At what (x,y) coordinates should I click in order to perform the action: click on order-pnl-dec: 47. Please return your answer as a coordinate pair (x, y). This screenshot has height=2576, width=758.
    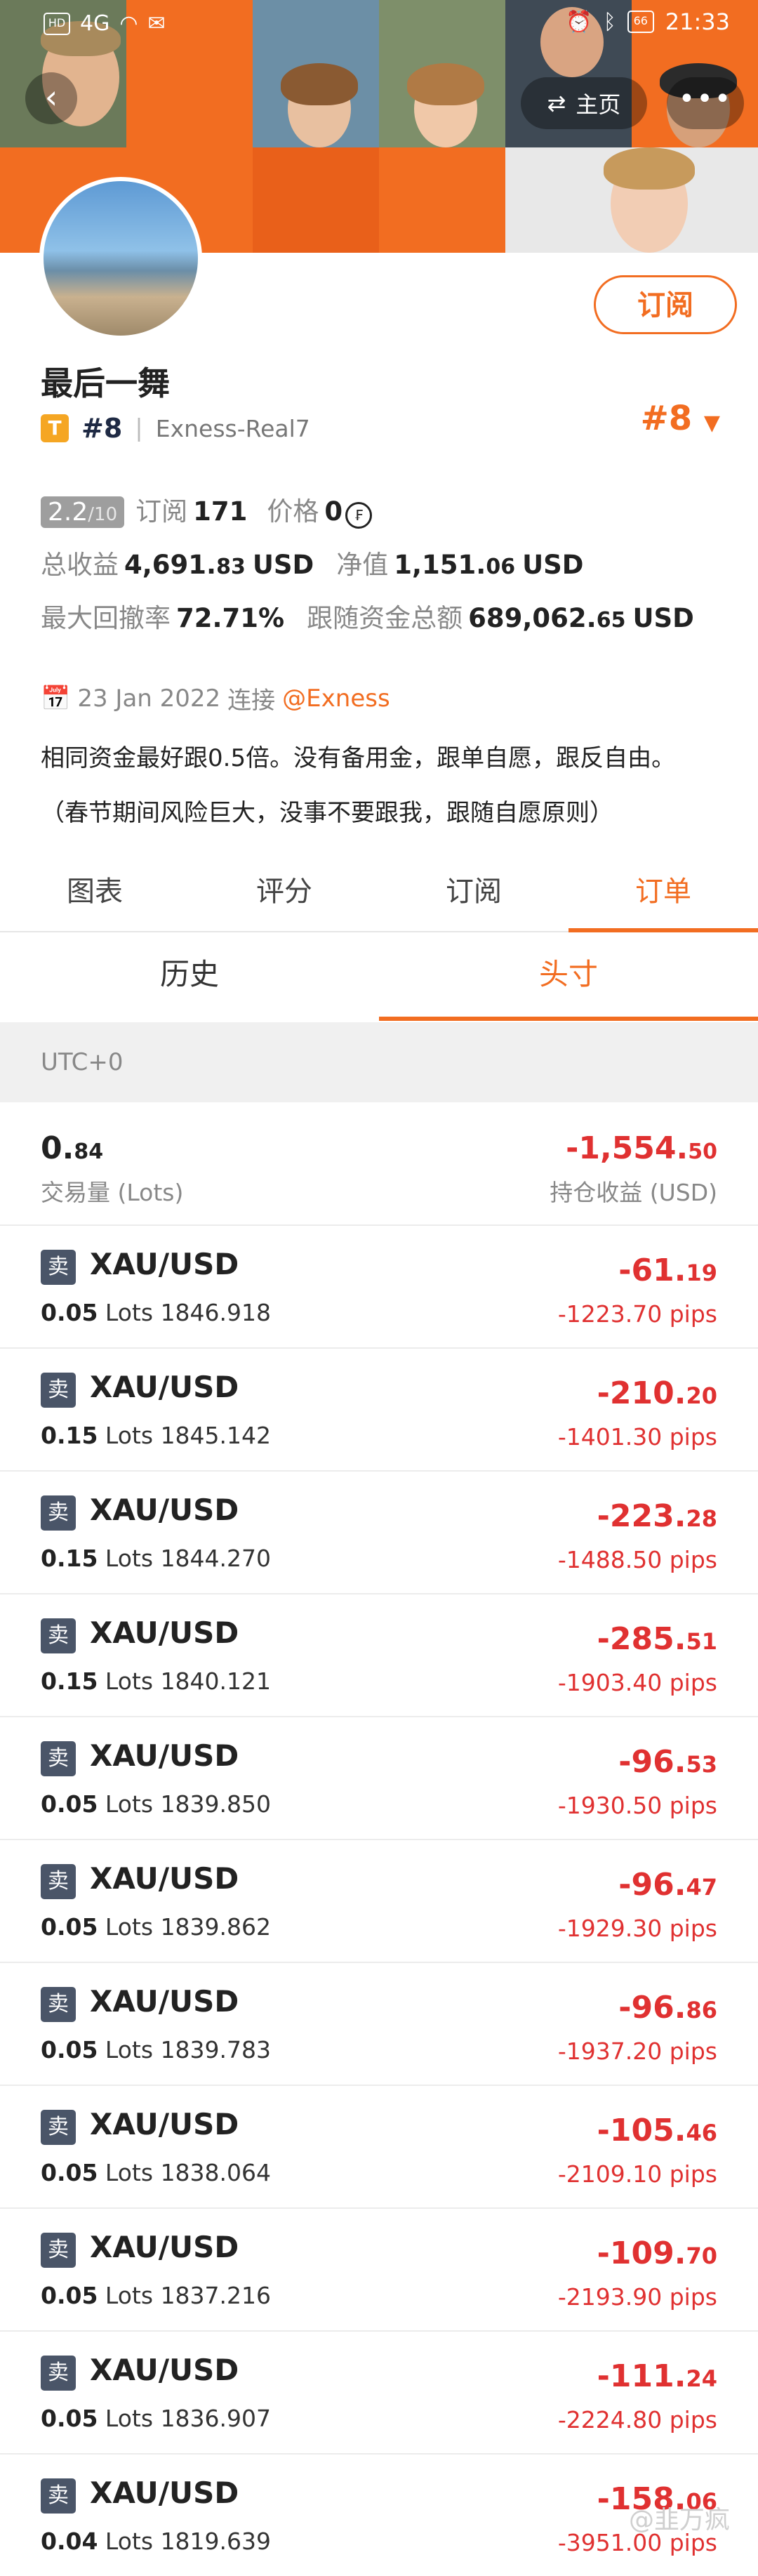
    Looking at the image, I should click on (701, 1887).